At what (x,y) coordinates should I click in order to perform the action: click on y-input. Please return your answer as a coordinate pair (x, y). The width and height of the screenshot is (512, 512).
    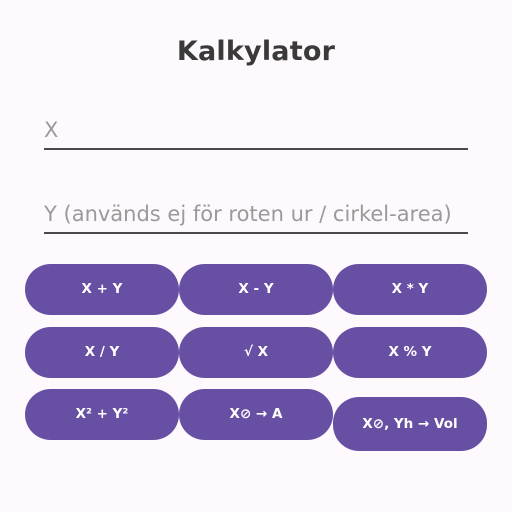
    Looking at the image, I should click on (256, 217).